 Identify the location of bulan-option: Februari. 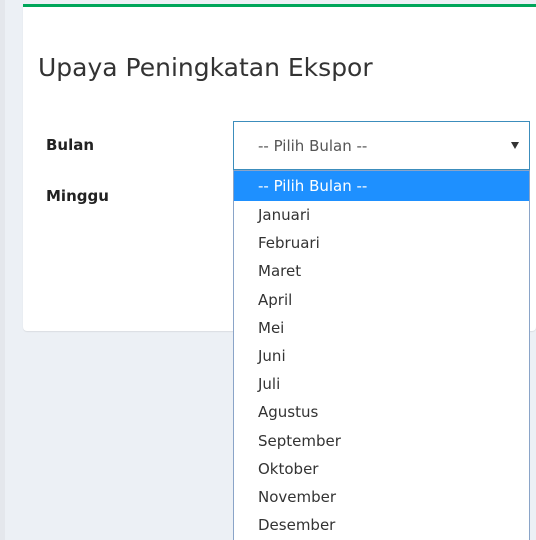
(381, 243).